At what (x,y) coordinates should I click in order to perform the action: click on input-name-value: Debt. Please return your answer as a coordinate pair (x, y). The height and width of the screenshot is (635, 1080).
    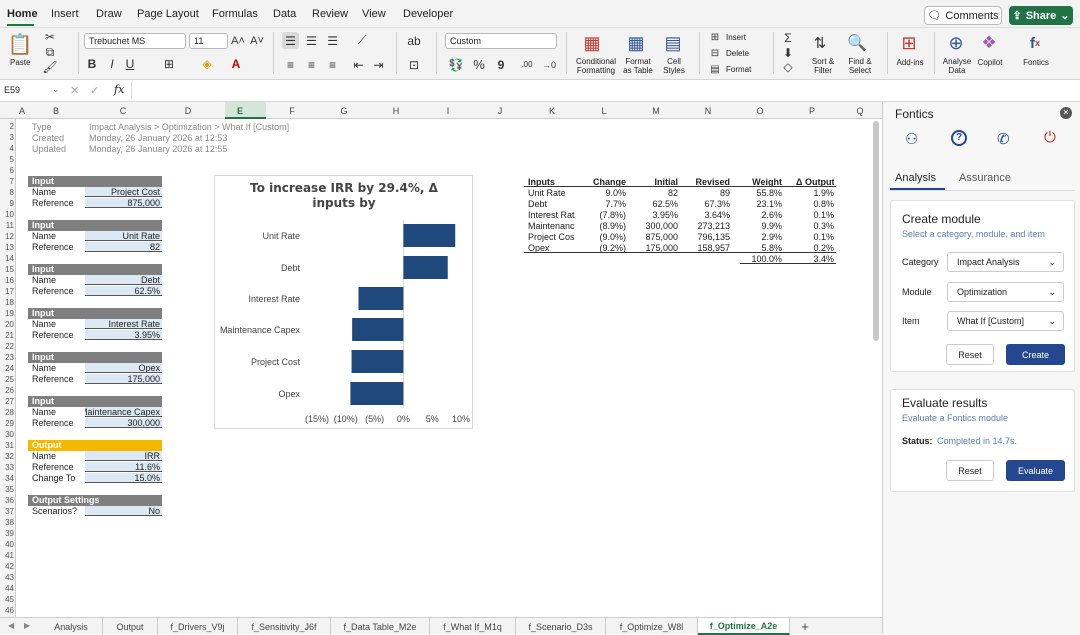
    Looking at the image, I should click on (123, 280).